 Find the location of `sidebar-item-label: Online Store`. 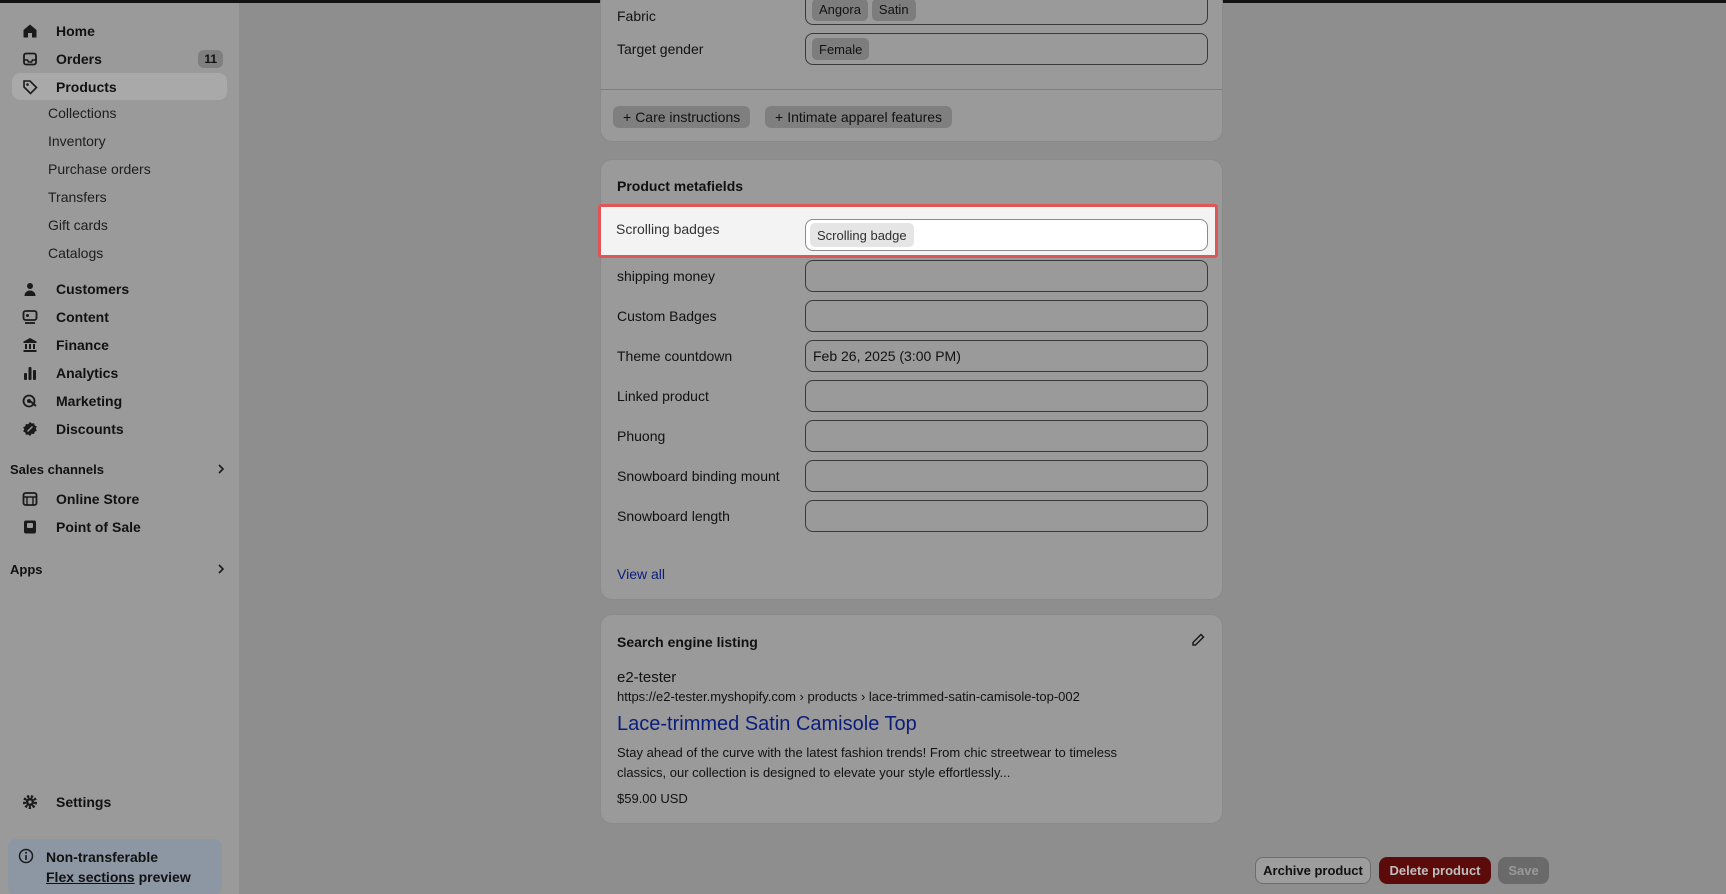

sidebar-item-label: Online Store is located at coordinates (98, 498).